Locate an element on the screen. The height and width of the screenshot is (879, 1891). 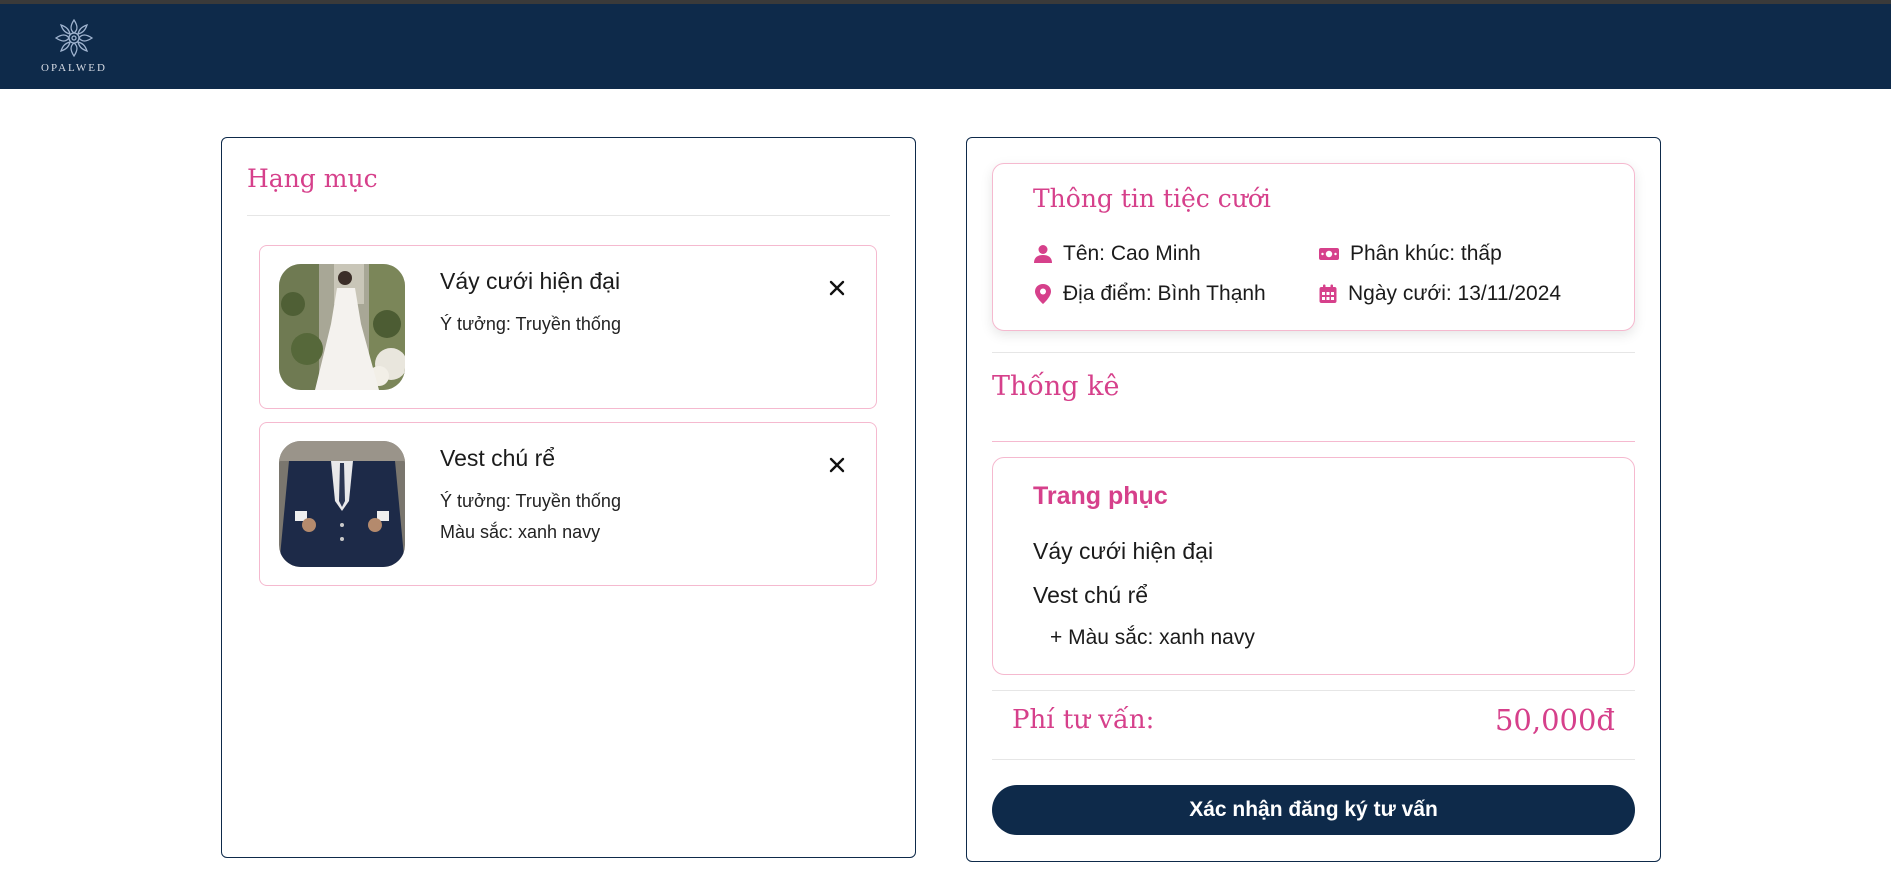
outfit-line: Váy cưới hiện đại is located at coordinates (1123, 551).